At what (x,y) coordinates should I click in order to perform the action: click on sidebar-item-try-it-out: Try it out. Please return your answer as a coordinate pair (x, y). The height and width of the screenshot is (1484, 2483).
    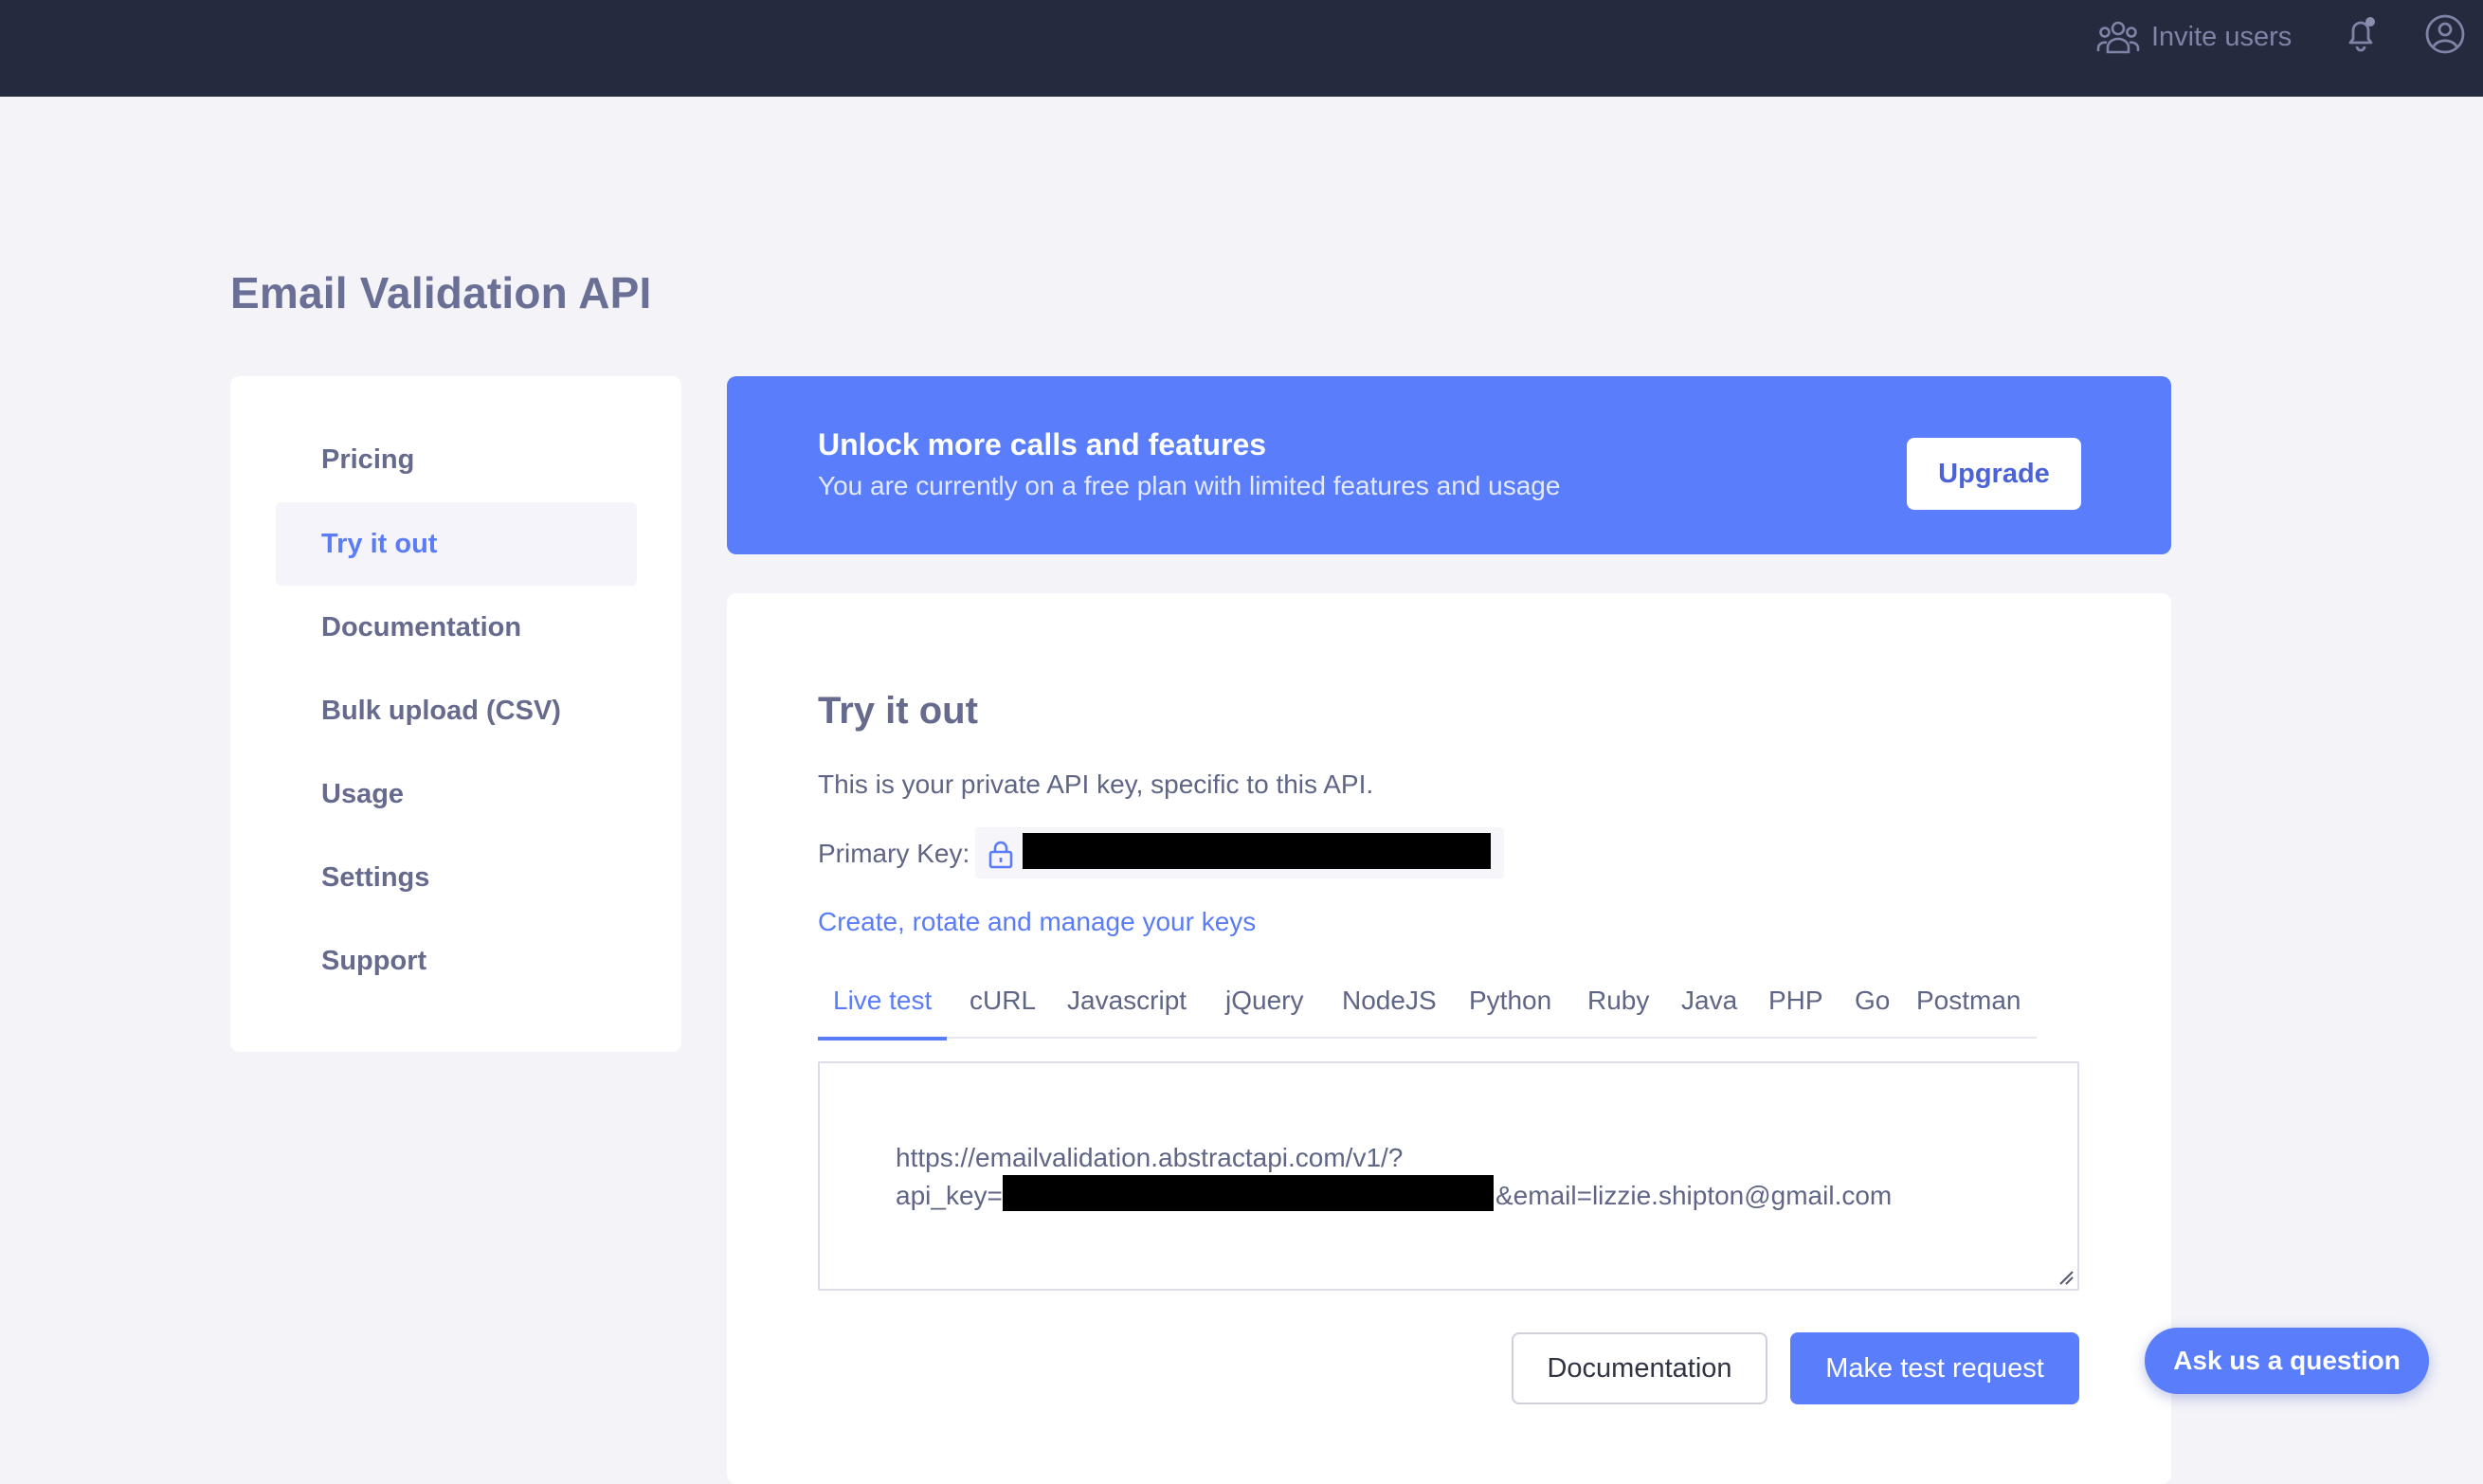
    Looking at the image, I should click on (456, 544).